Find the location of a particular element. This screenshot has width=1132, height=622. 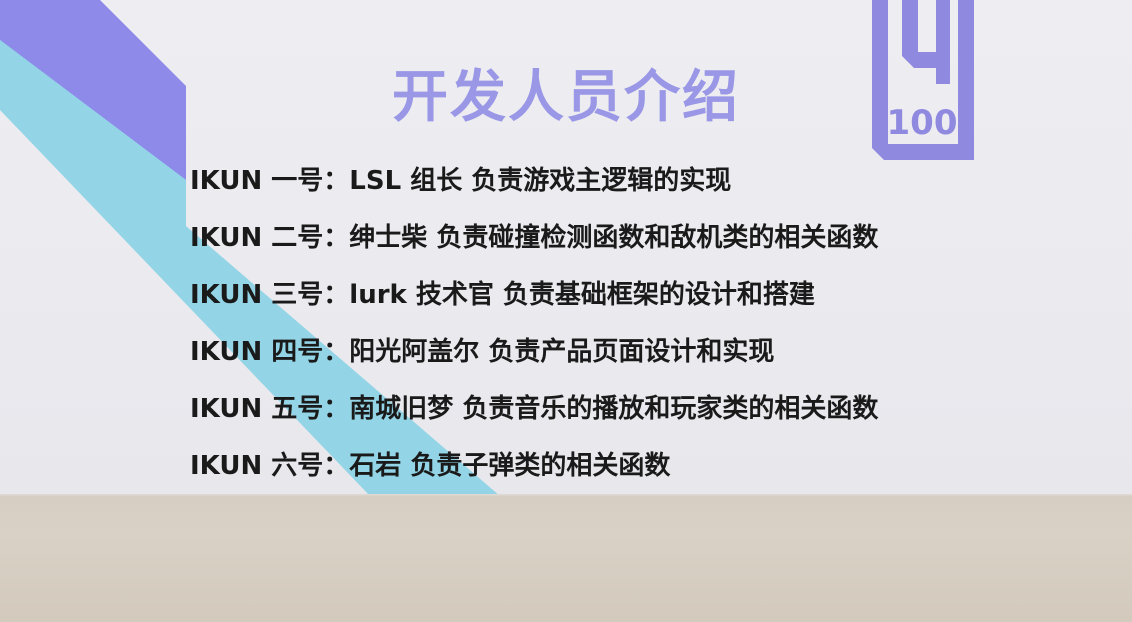

member-tag: IKUN 五号： is located at coordinates (270, 409).